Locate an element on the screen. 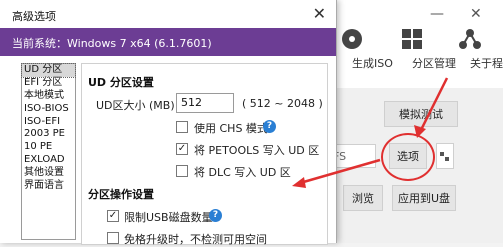 This screenshot has width=503, height=247. limit-usb-help-icon: ? is located at coordinates (215, 215).